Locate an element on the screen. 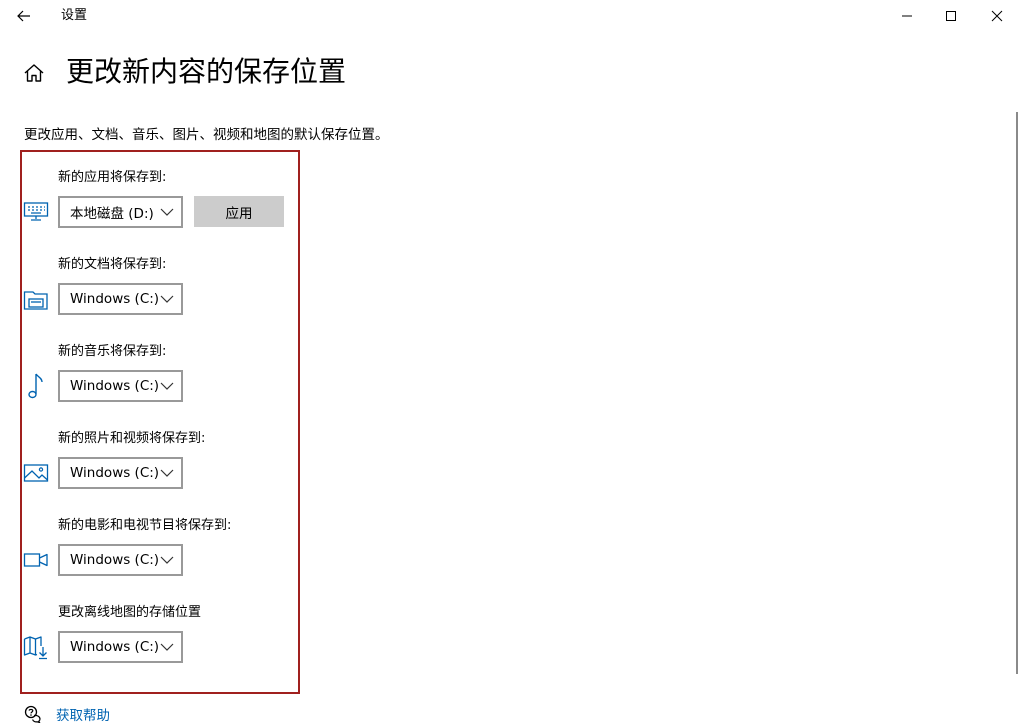  picture-icon is located at coordinates (36, 473).